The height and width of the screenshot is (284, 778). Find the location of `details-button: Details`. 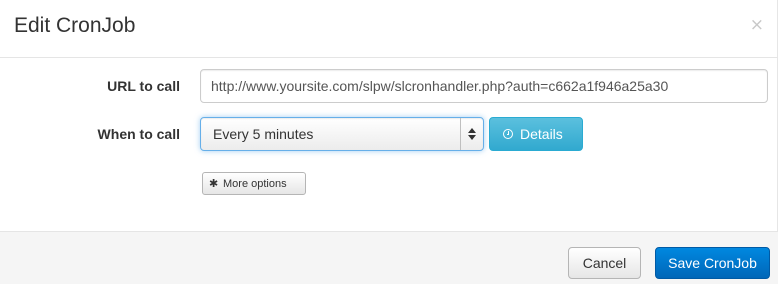

details-button: Details is located at coordinates (536, 134).